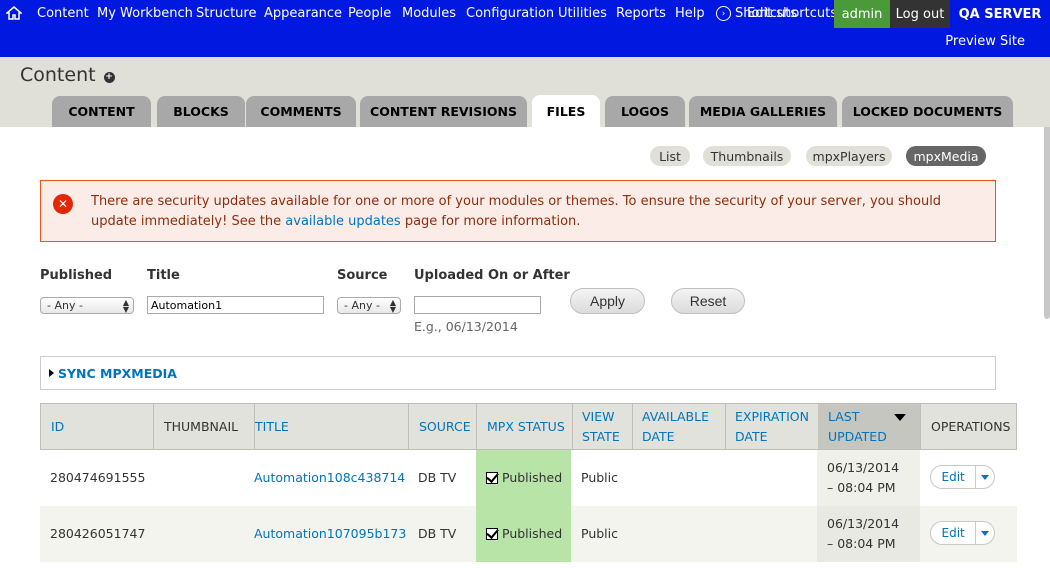  I want to click on available-updates-link: available updates, so click(342, 221).